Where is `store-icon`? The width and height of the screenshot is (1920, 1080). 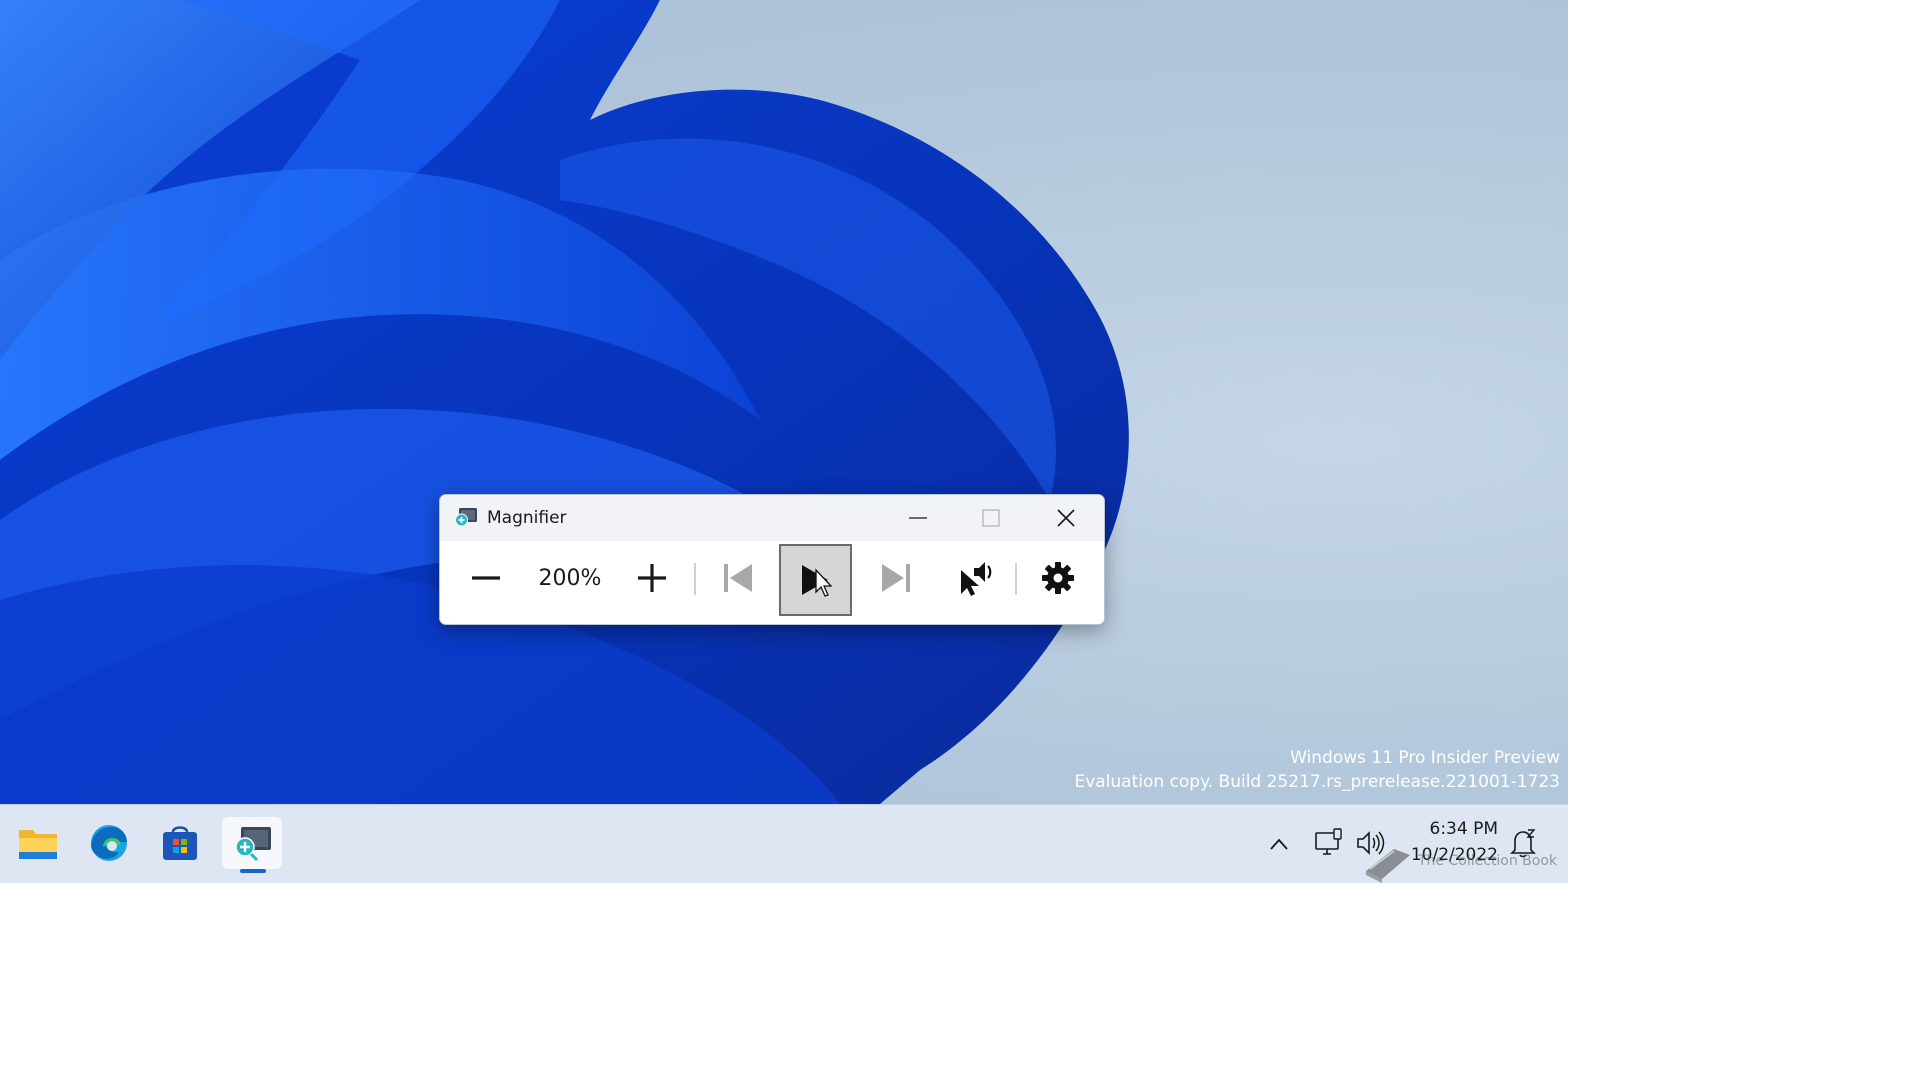
store-icon is located at coordinates (180, 843).